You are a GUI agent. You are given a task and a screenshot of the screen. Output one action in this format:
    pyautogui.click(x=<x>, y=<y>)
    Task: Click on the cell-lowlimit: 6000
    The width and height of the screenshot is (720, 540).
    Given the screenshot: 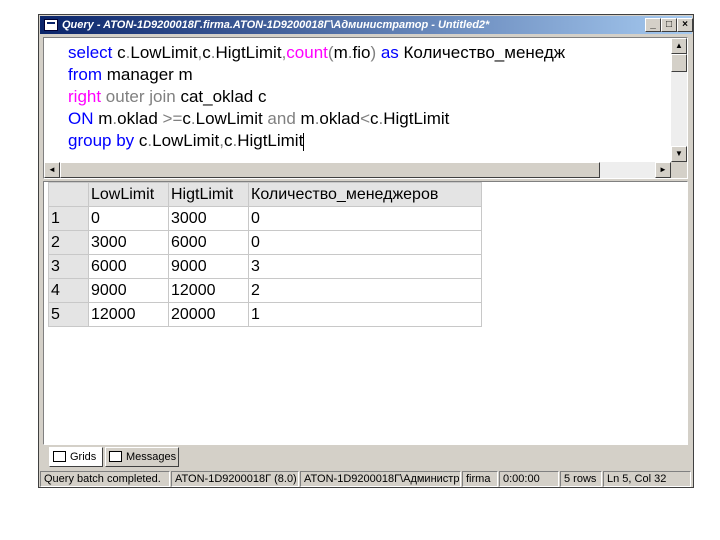 What is the action you would take?
    pyautogui.click(x=128, y=266)
    